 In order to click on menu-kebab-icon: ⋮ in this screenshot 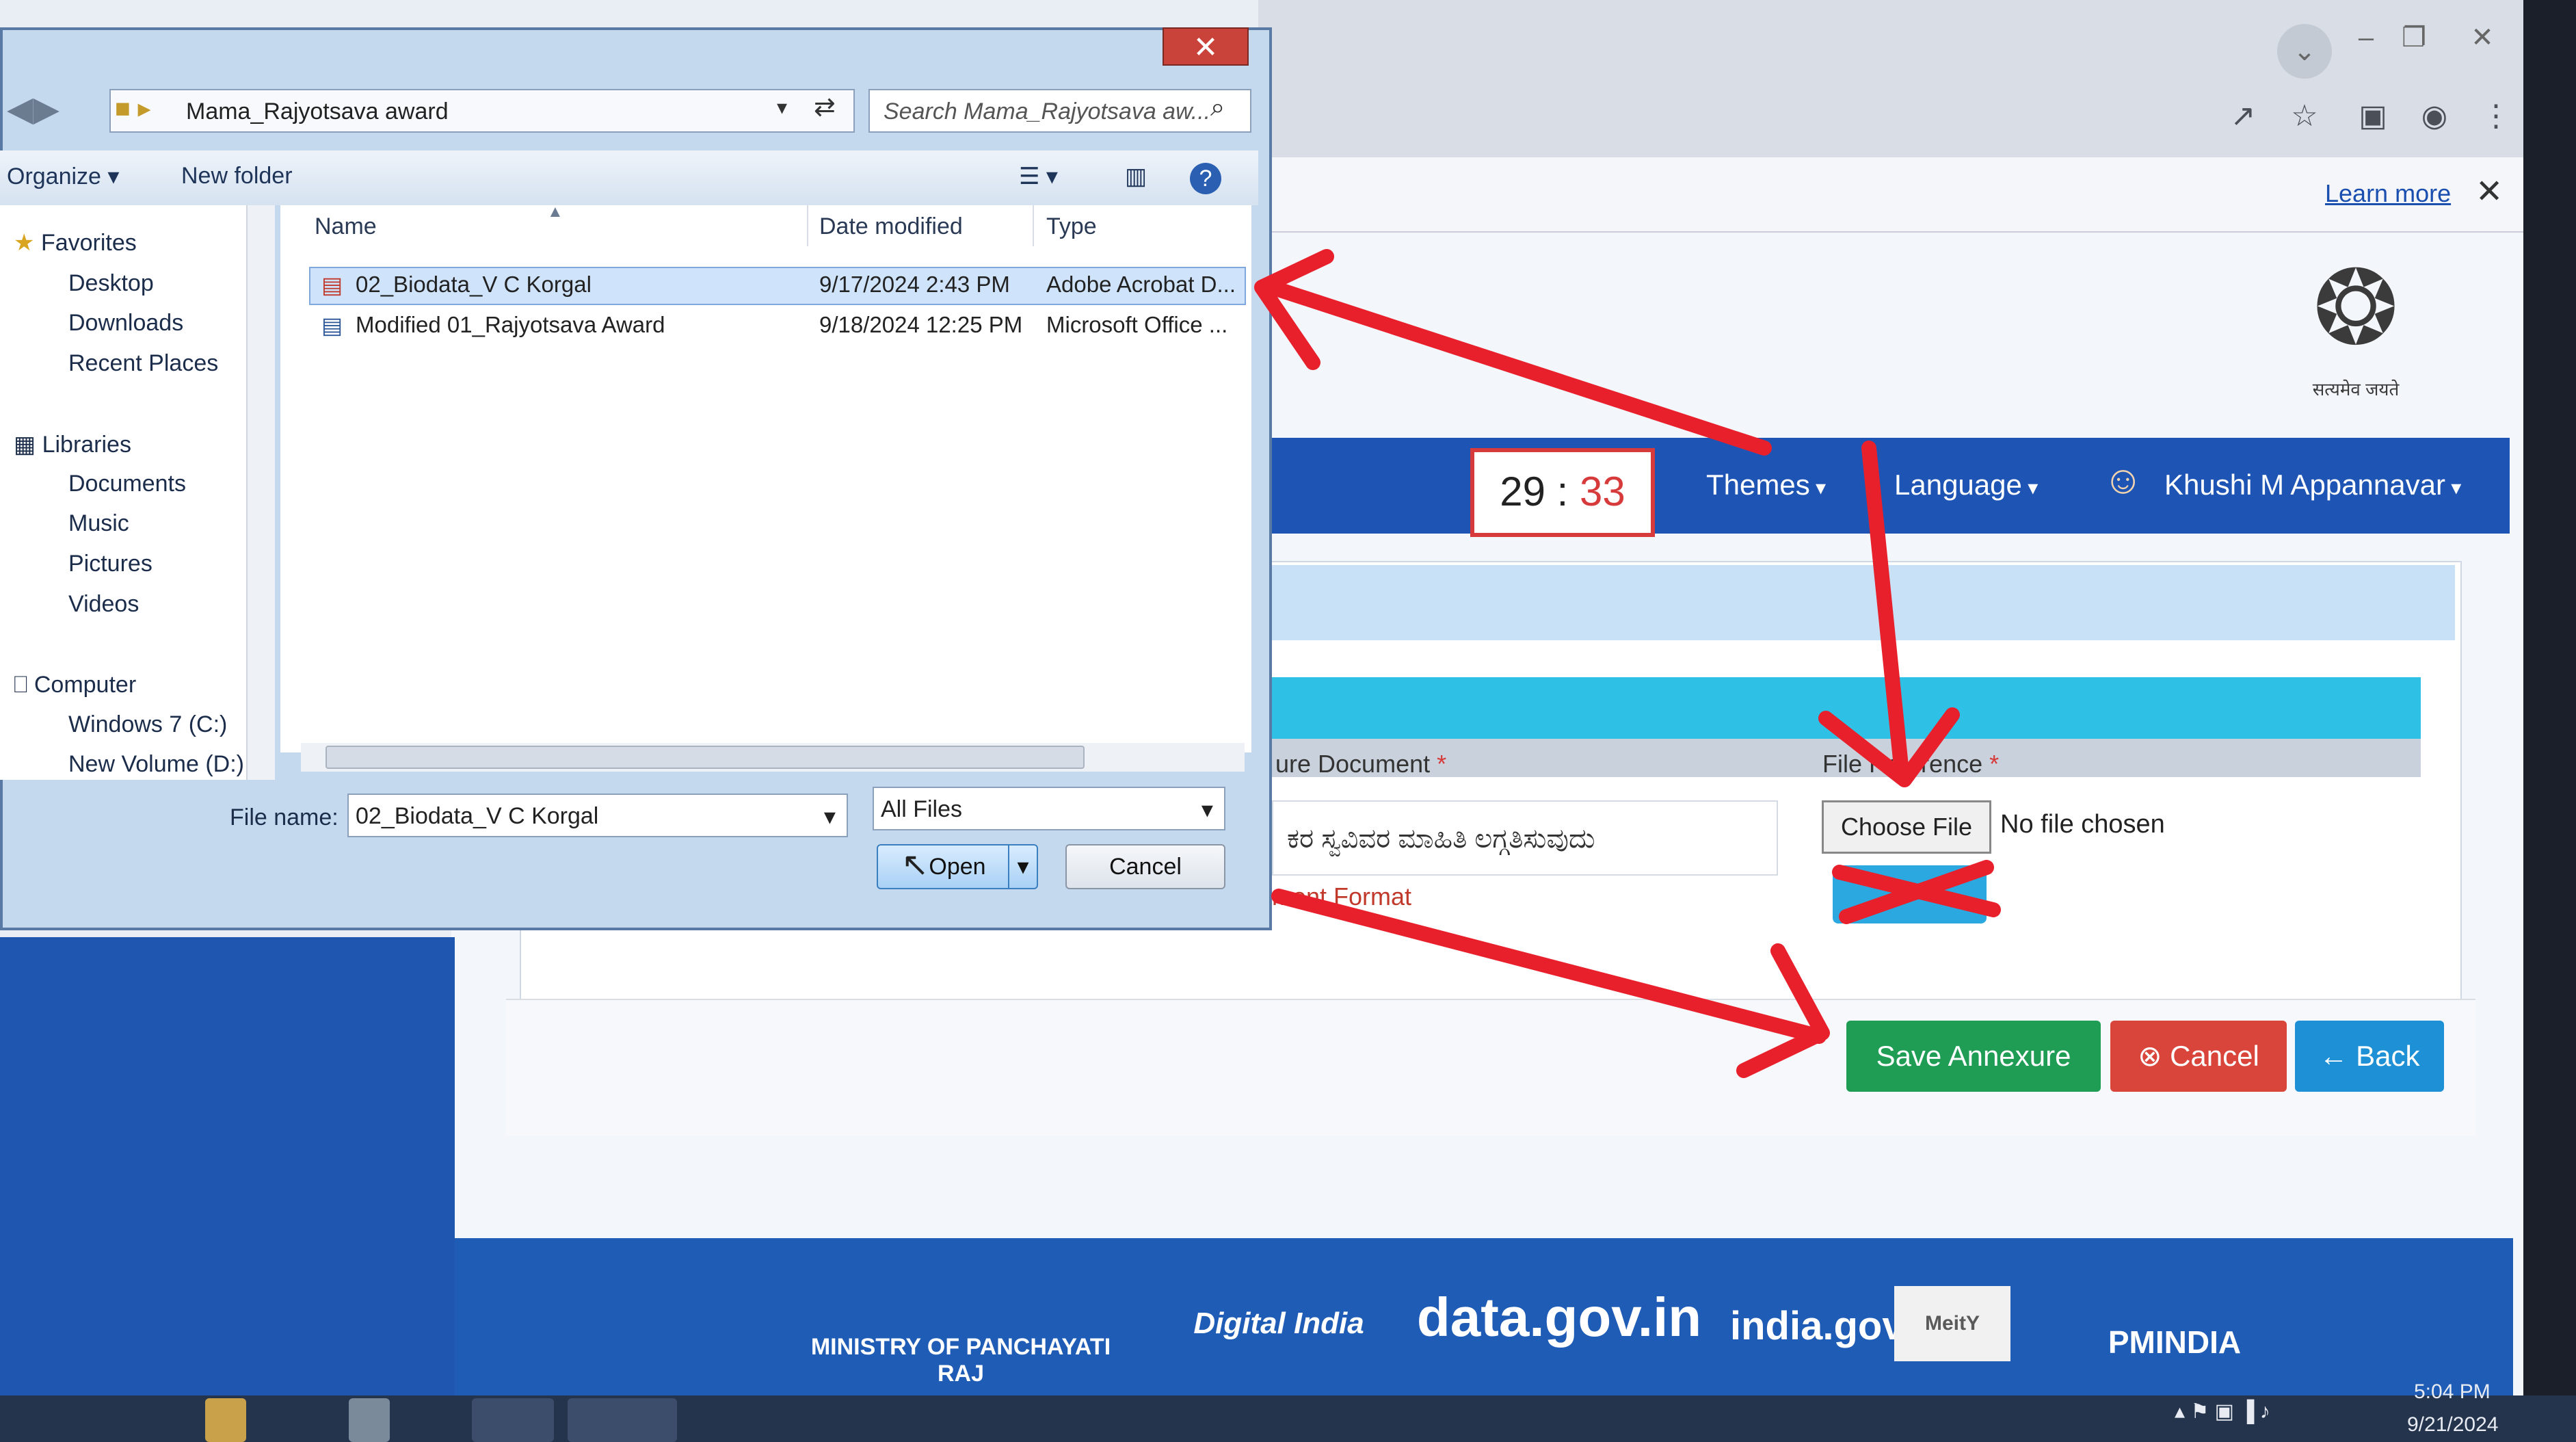, I will do `click(2496, 117)`.